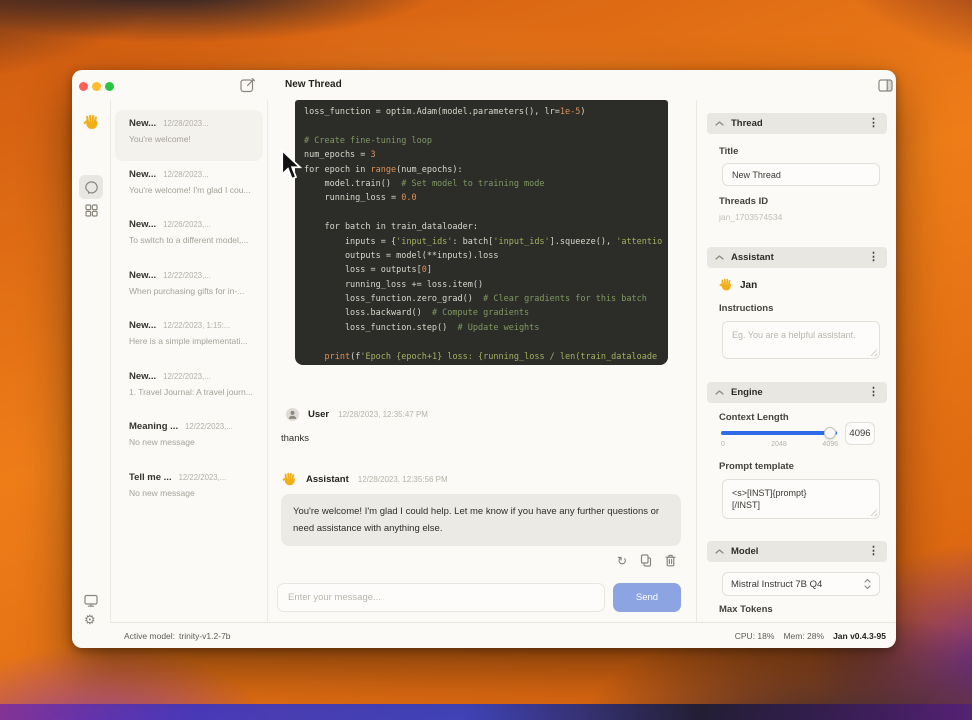  I want to click on slider-tick-mid: 2048, so click(779, 444).